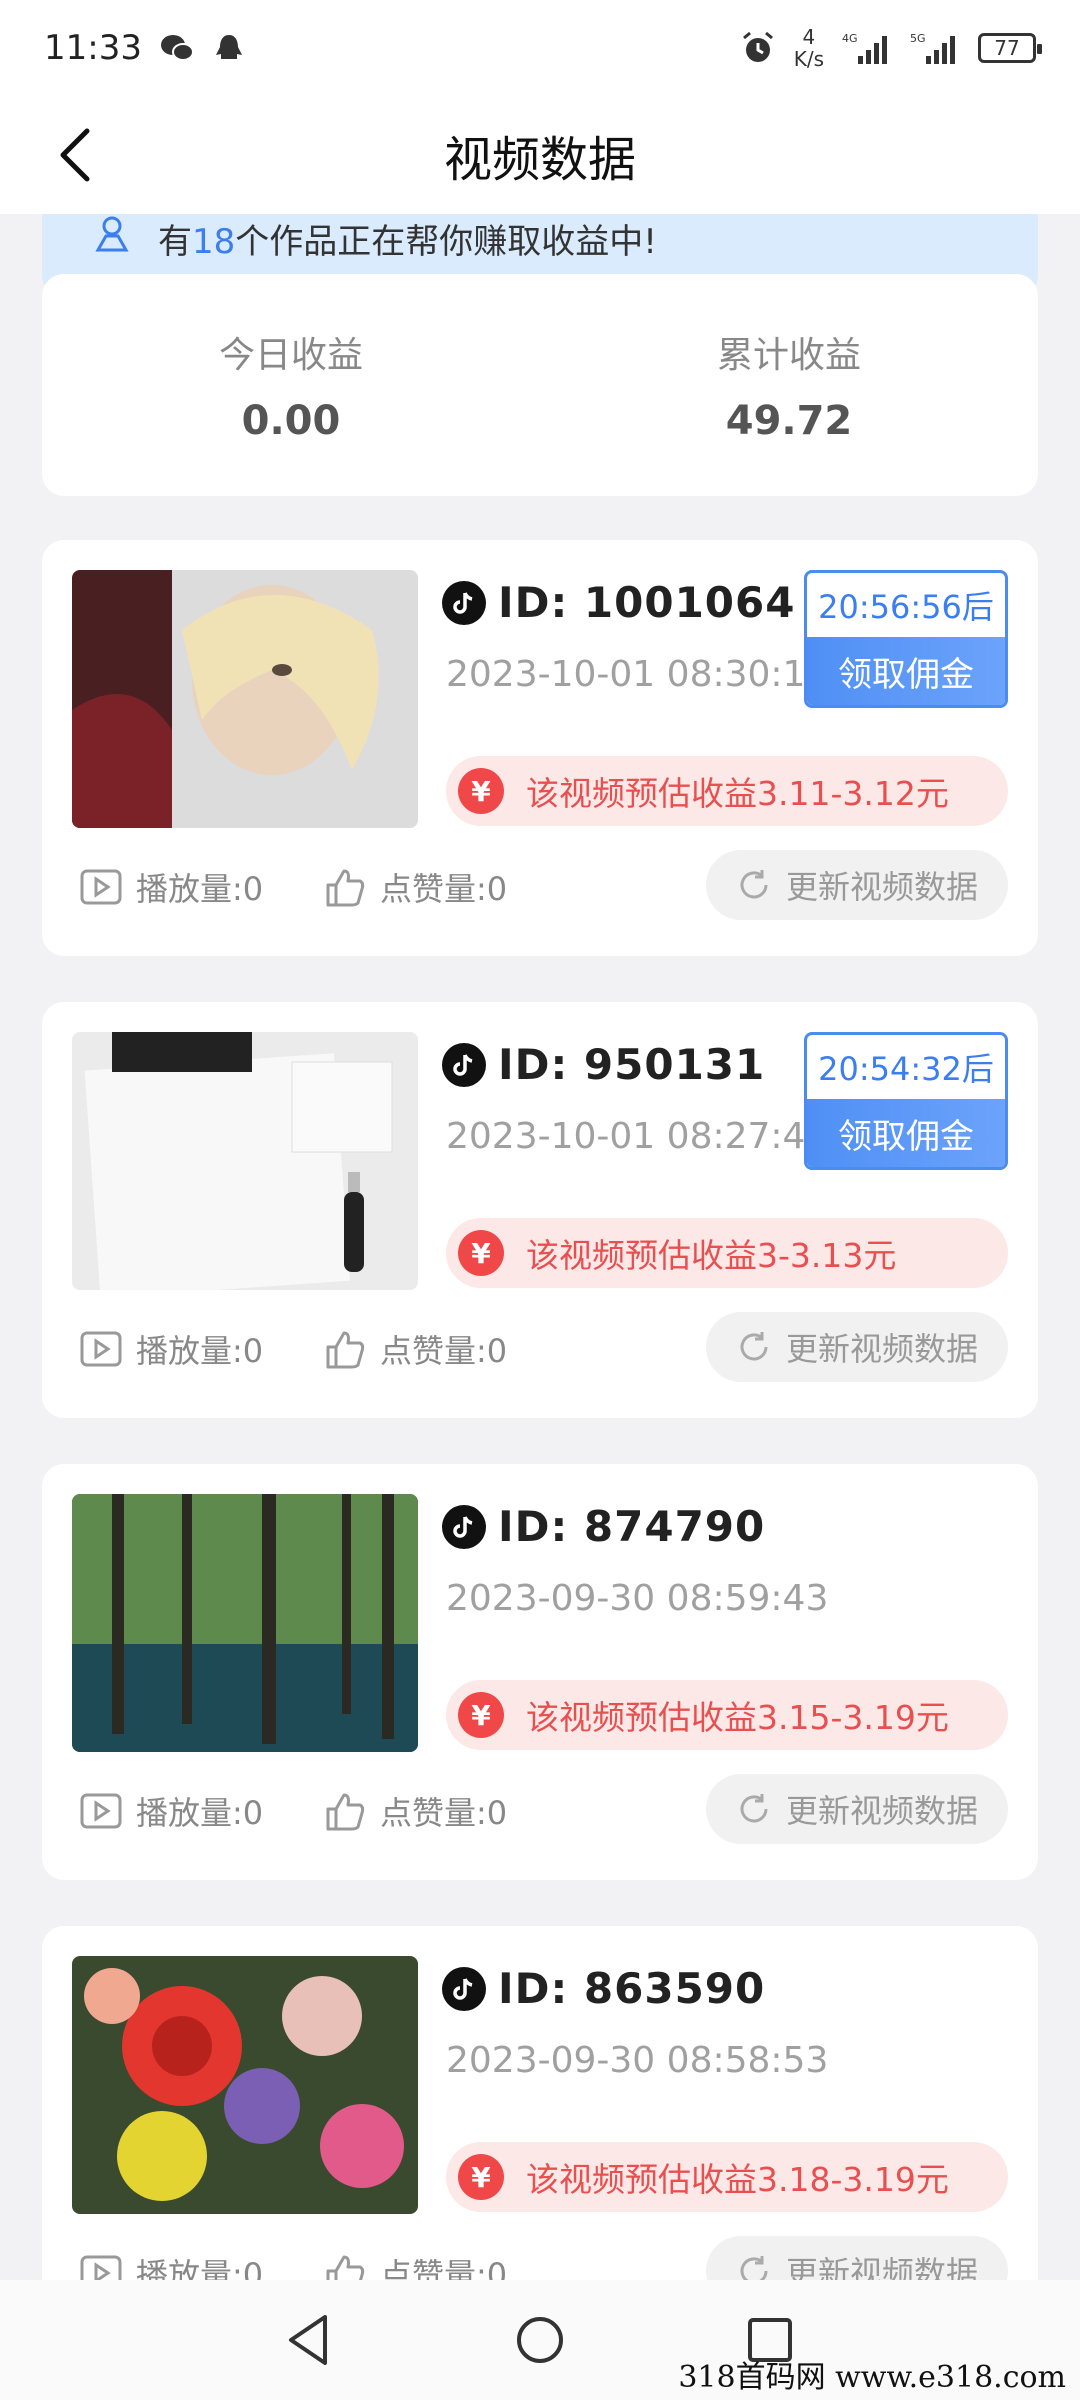 Image resolution: width=1080 pixels, height=2400 pixels. What do you see at coordinates (632, 1526) in the screenshot?
I see `video-id: ID: 874790` at bounding box center [632, 1526].